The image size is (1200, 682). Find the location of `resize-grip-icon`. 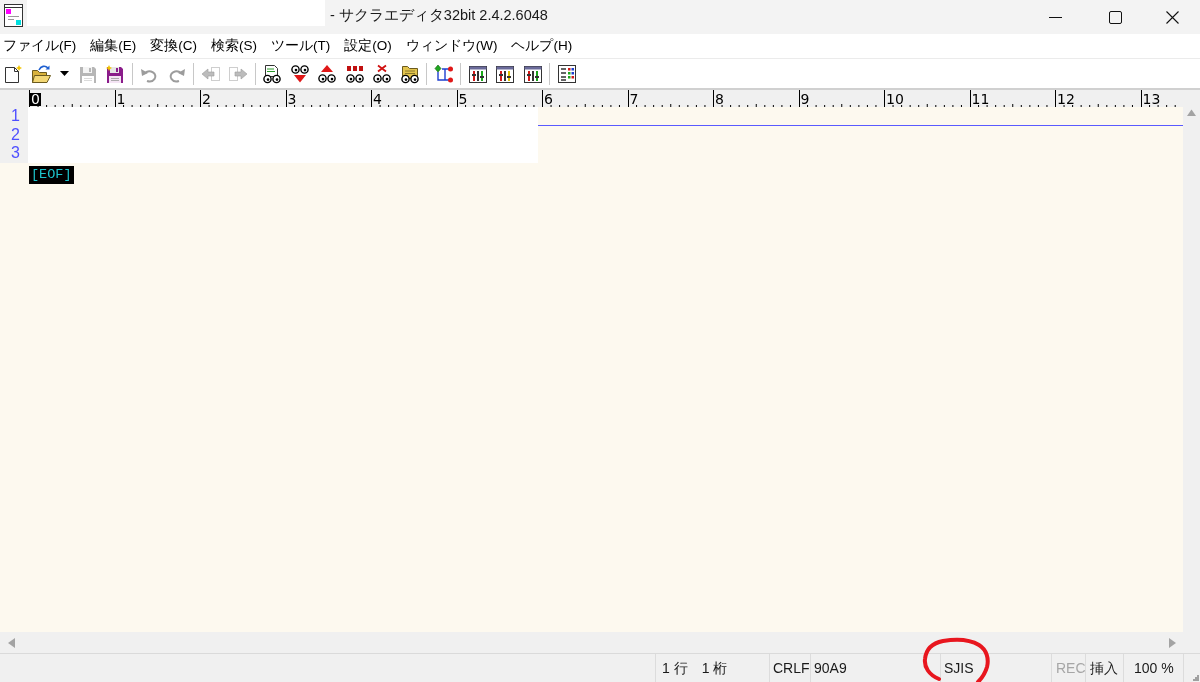

resize-grip-icon is located at coordinates (1196, 678).